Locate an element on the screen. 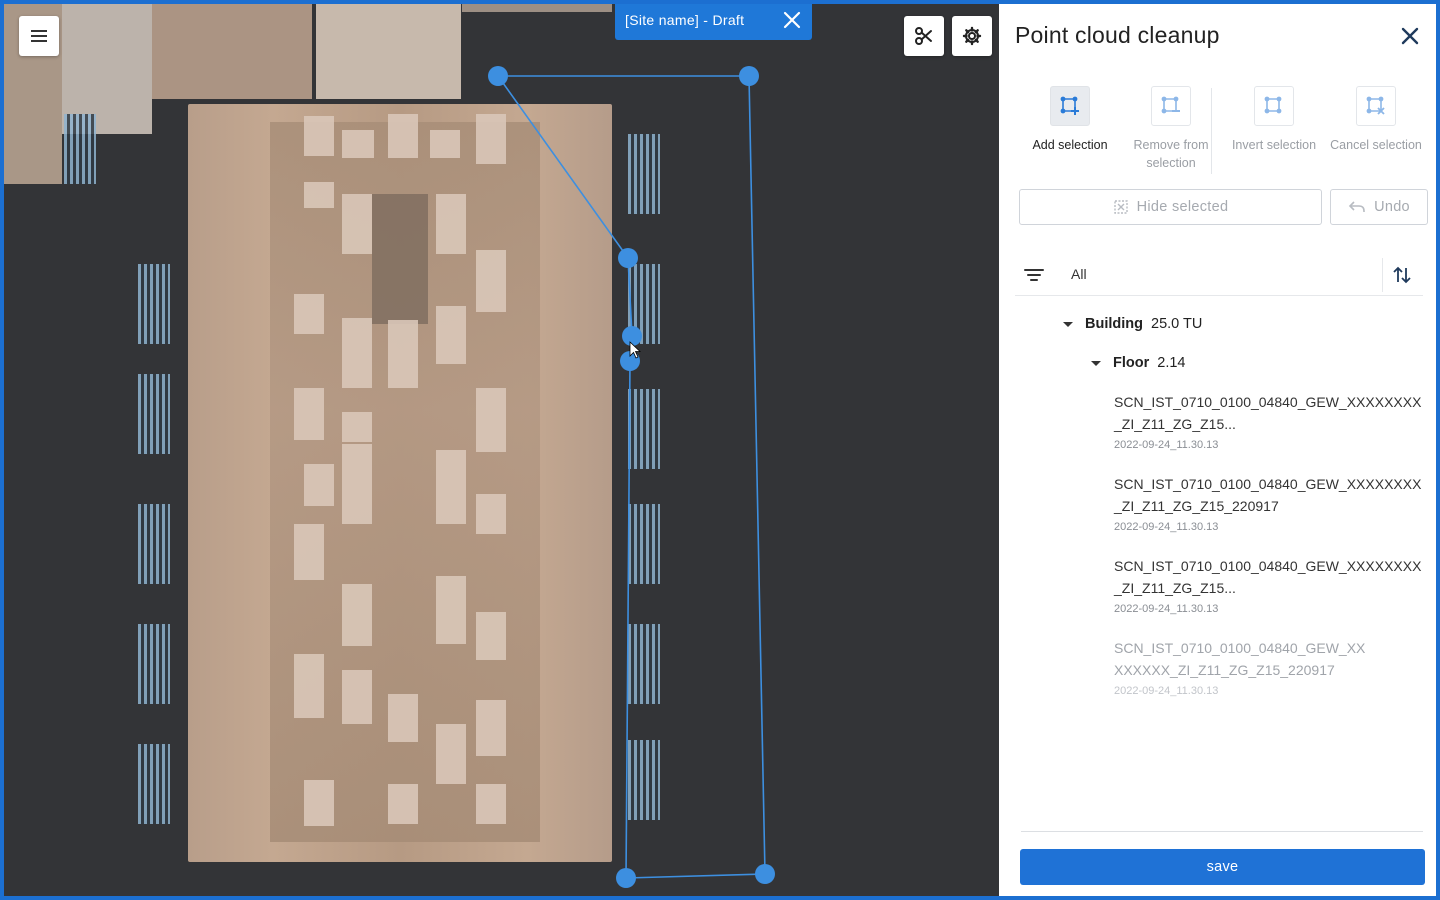 This screenshot has height=900, width=1440. cancel-selection-tool: Cancel selection is located at coordinates (1376, 120).